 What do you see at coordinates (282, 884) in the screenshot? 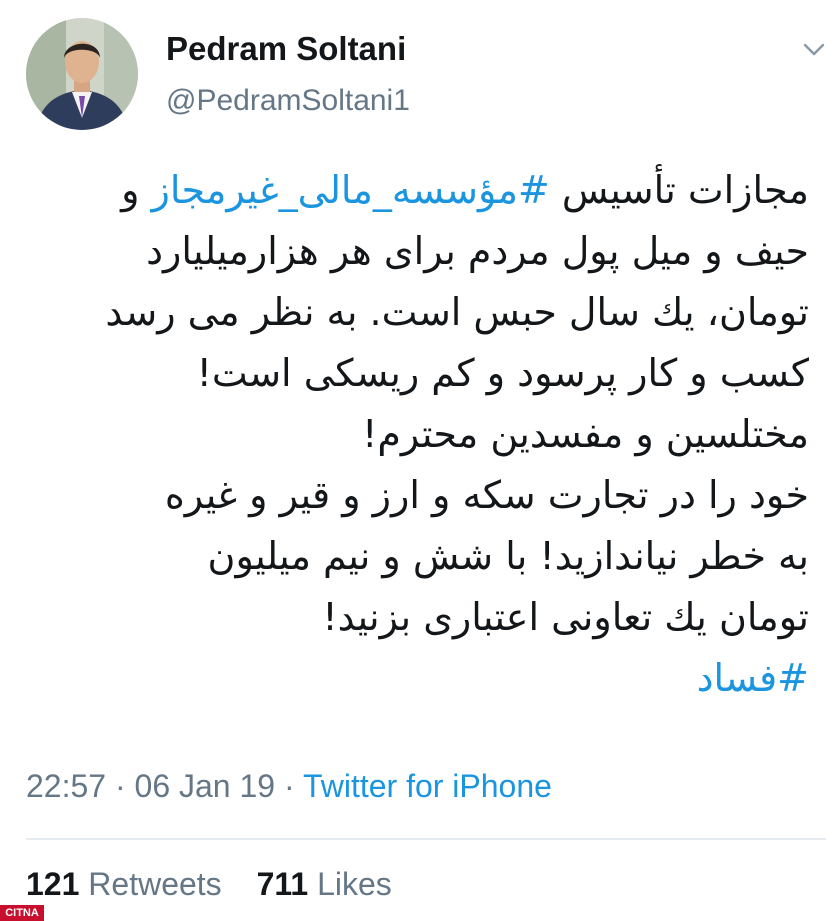
I see `likes-count: 711` at bounding box center [282, 884].